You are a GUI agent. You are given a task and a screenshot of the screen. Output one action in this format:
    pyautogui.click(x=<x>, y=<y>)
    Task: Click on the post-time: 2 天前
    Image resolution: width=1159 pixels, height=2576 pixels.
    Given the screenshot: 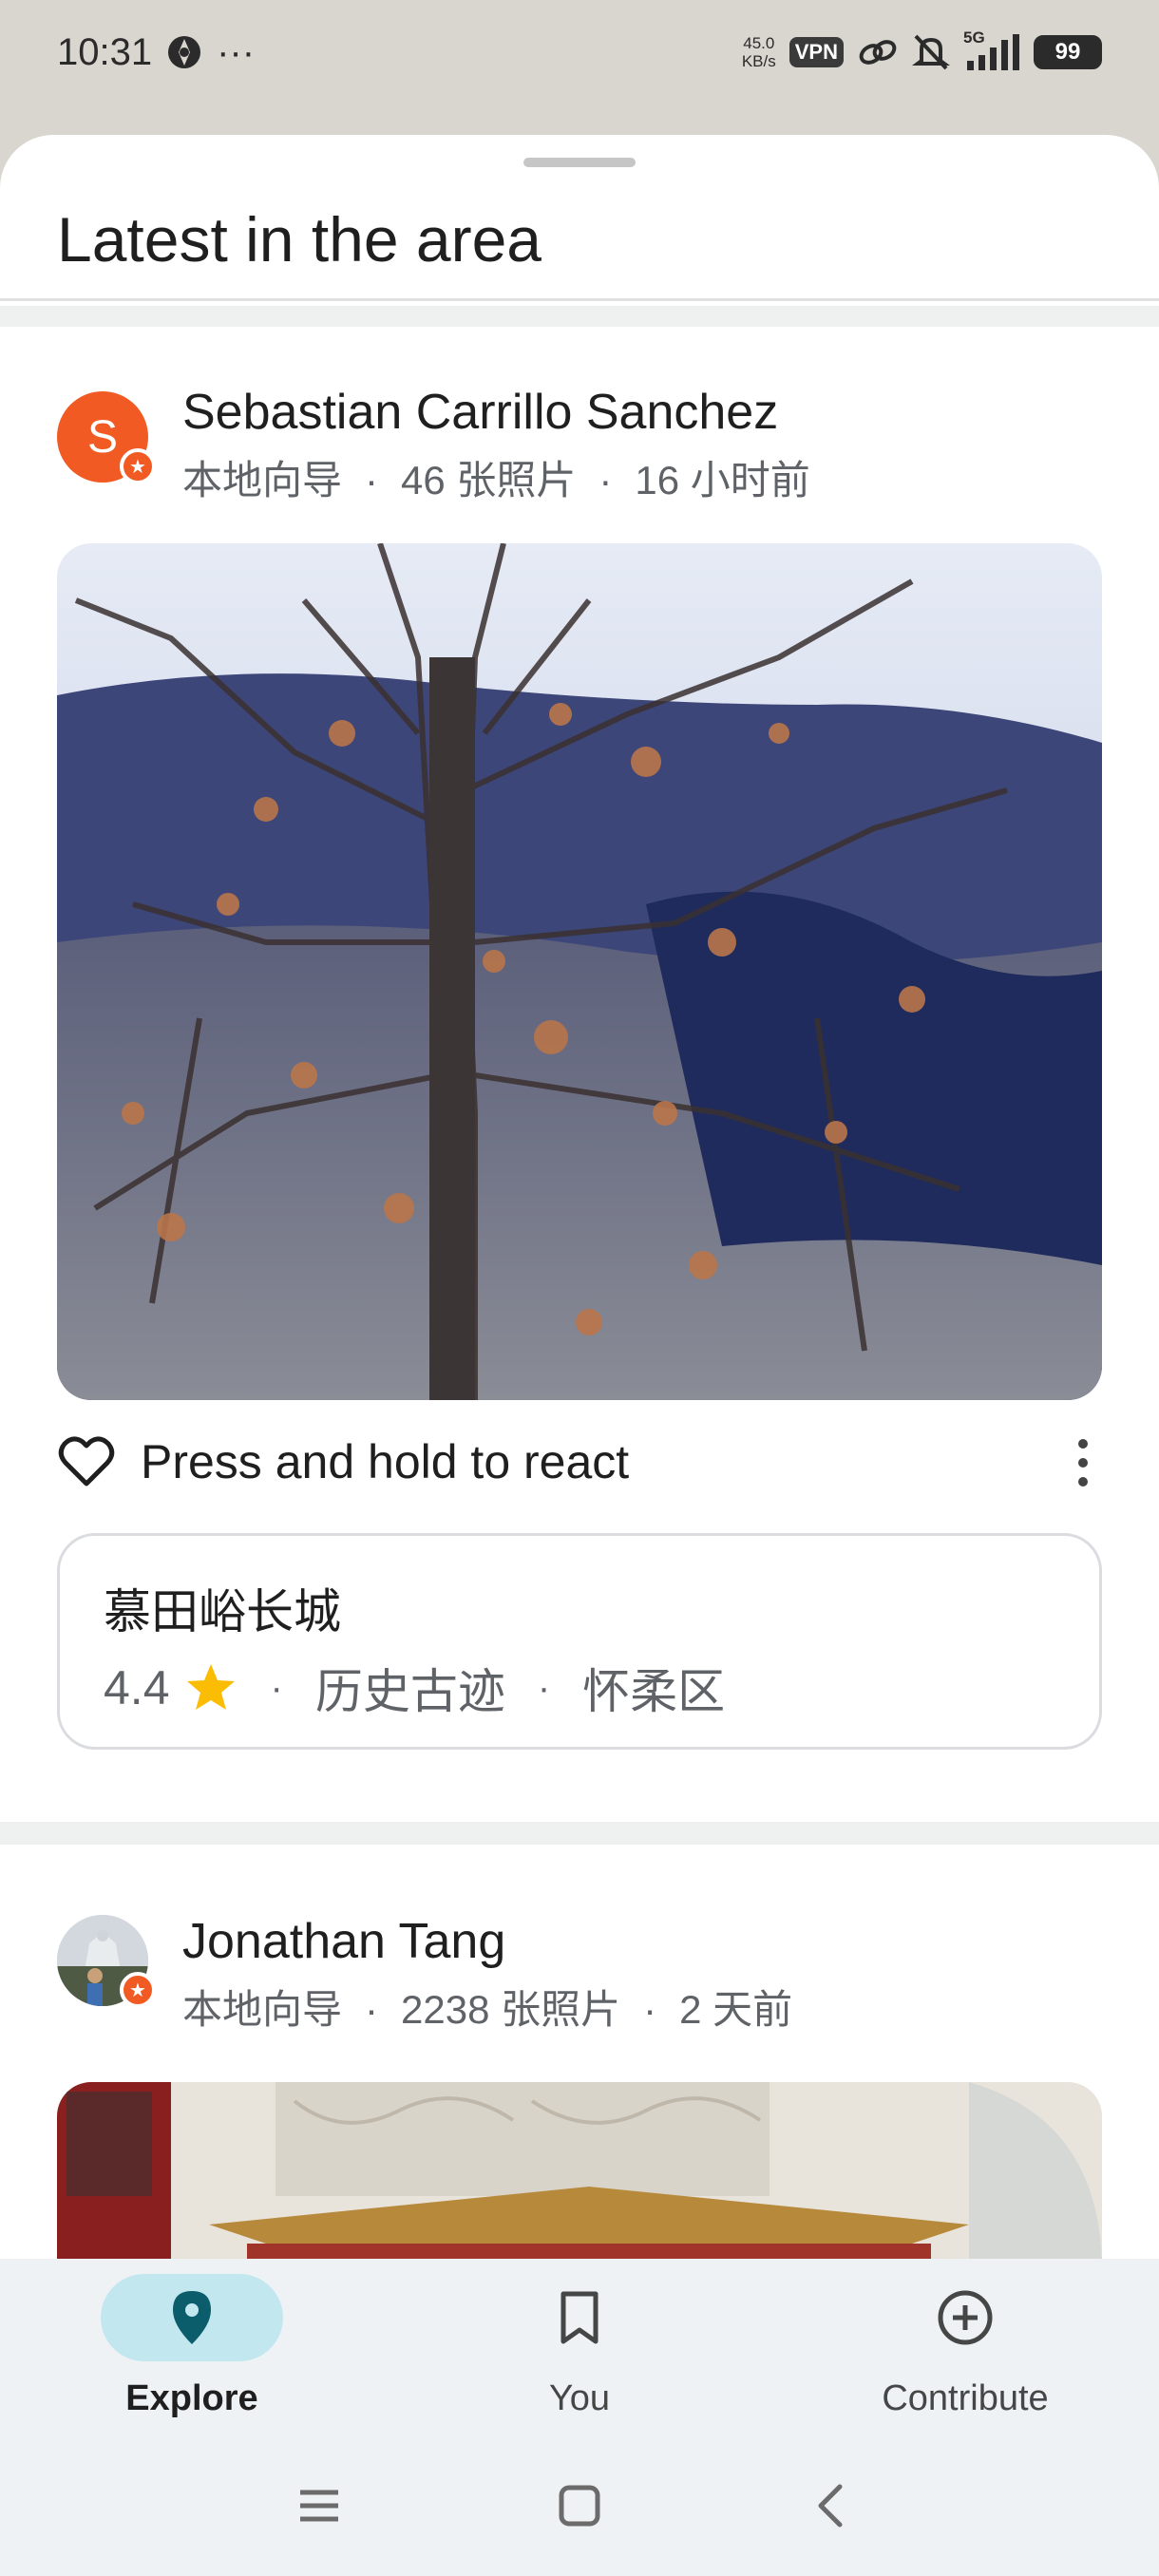 What is the action you would take?
    pyautogui.click(x=736, y=2010)
    